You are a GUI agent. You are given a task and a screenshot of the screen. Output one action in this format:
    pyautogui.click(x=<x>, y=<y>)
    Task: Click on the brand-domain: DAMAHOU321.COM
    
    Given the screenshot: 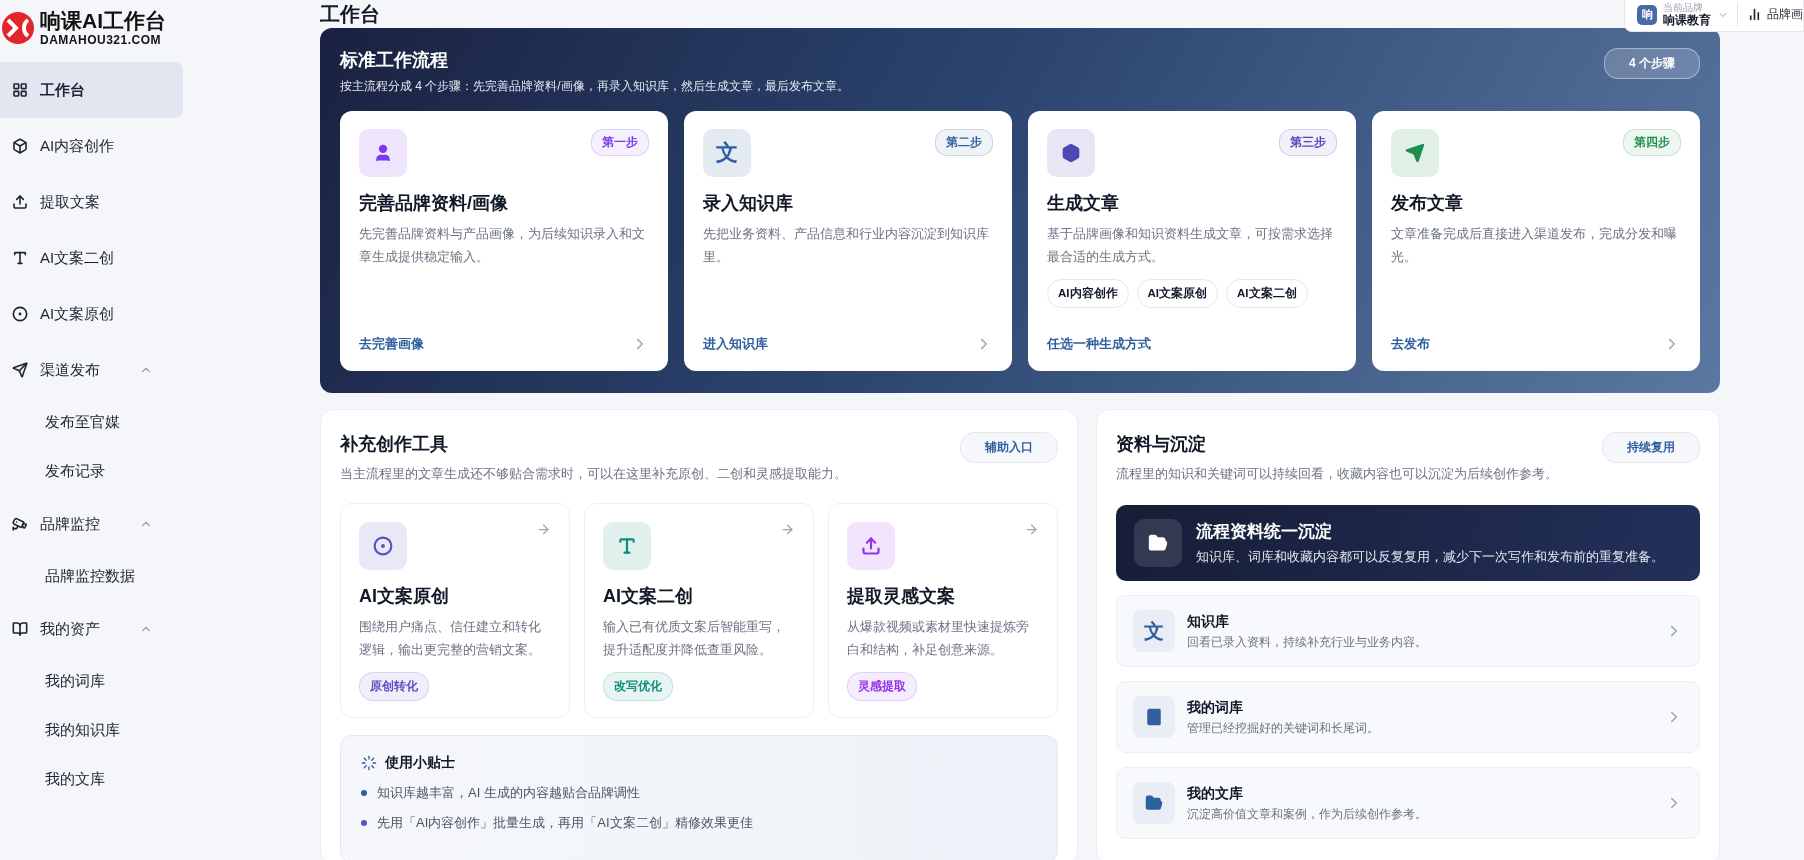 What is the action you would take?
    pyautogui.click(x=101, y=40)
    